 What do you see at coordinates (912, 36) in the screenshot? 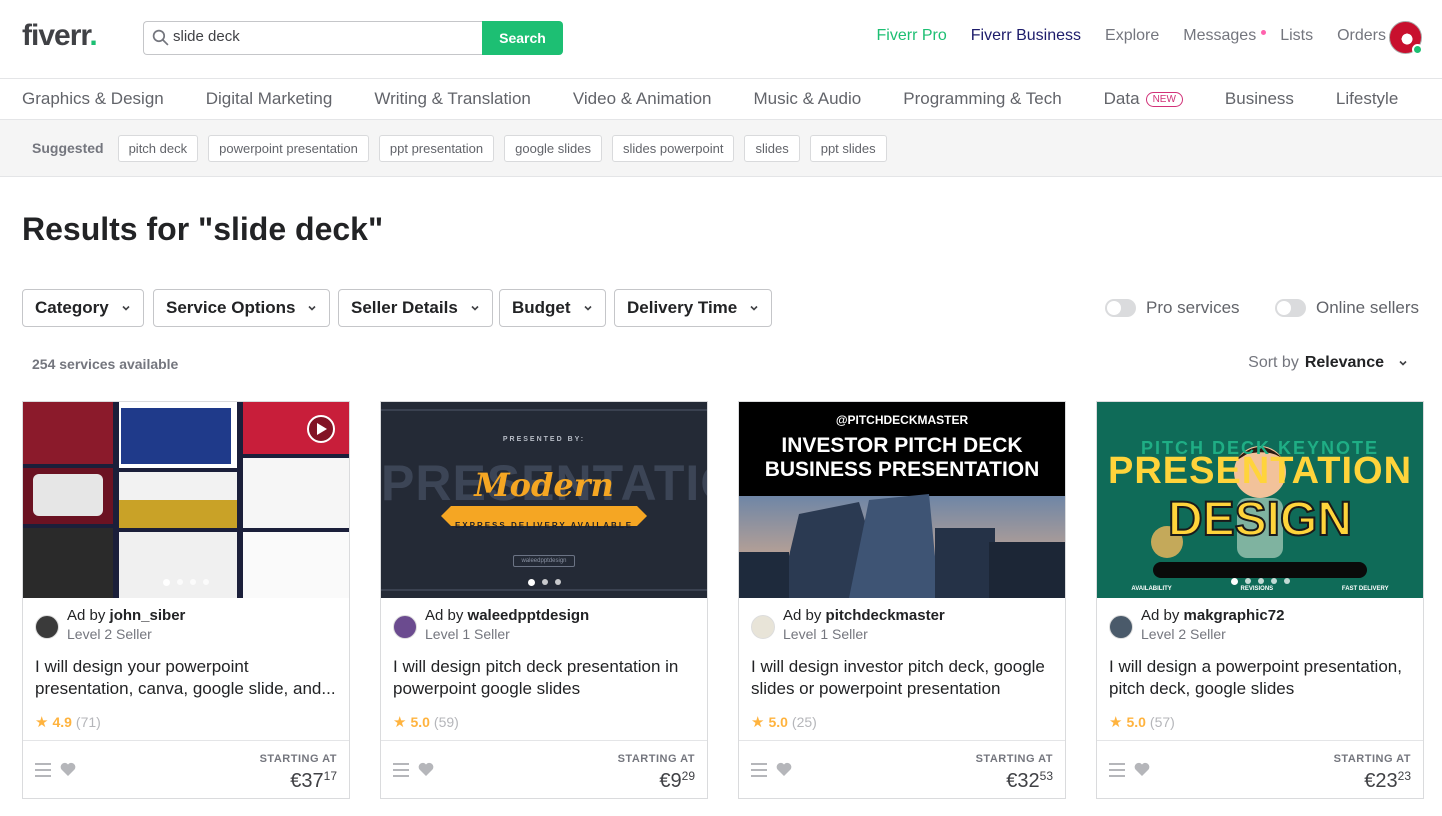
I see `nav-fiverr-pro: Fiverr Pro` at bounding box center [912, 36].